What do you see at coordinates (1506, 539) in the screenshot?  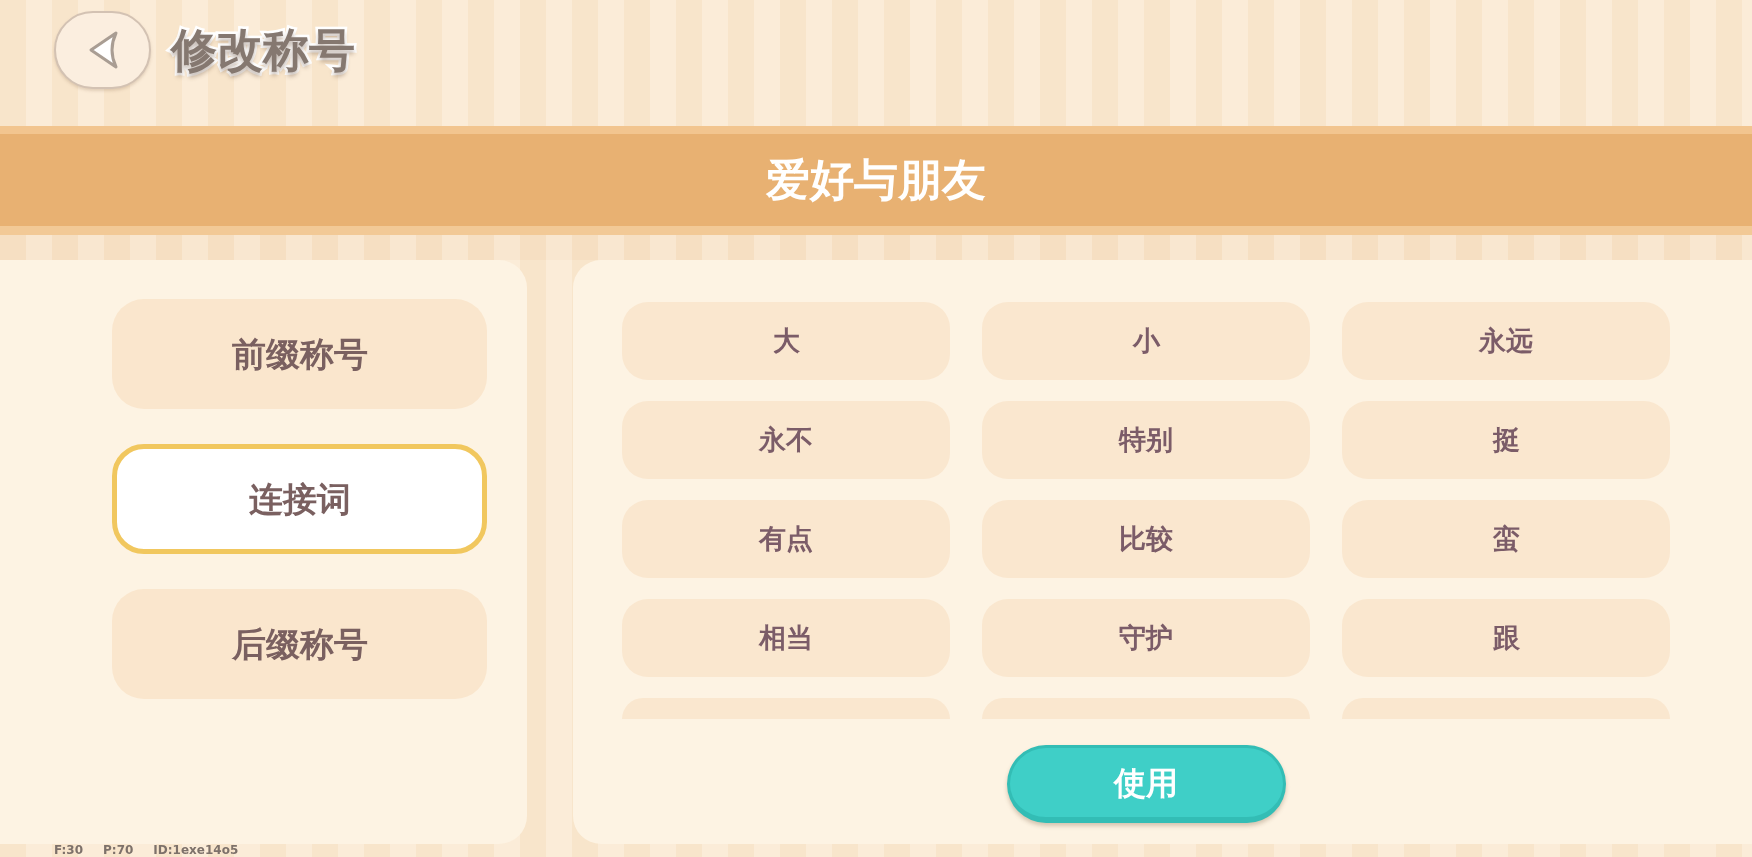 I see `title-option-button: 蛮` at bounding box center [1506, 539].